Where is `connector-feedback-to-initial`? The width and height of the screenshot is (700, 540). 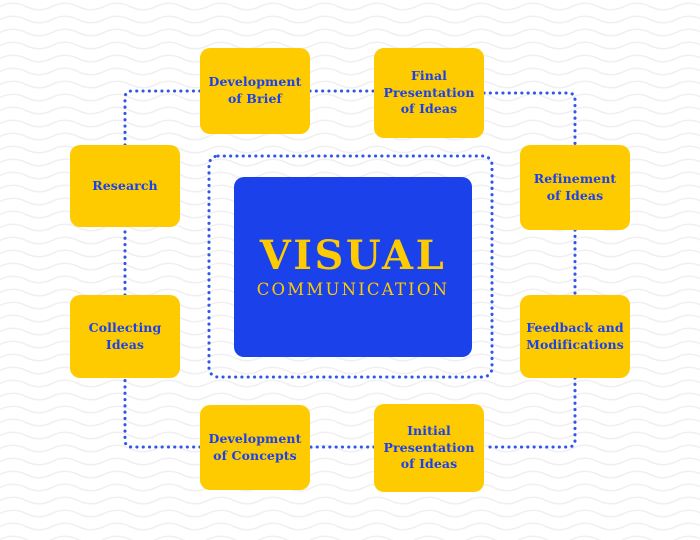
connector-feedback-to-initial is located at coordinates (529, 412).